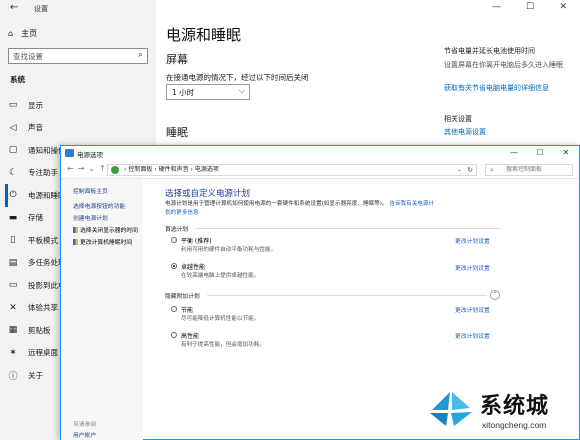  Describe the element at coordinates (174, 266) in the screenshot. I see `radio-ultimate` at that location.